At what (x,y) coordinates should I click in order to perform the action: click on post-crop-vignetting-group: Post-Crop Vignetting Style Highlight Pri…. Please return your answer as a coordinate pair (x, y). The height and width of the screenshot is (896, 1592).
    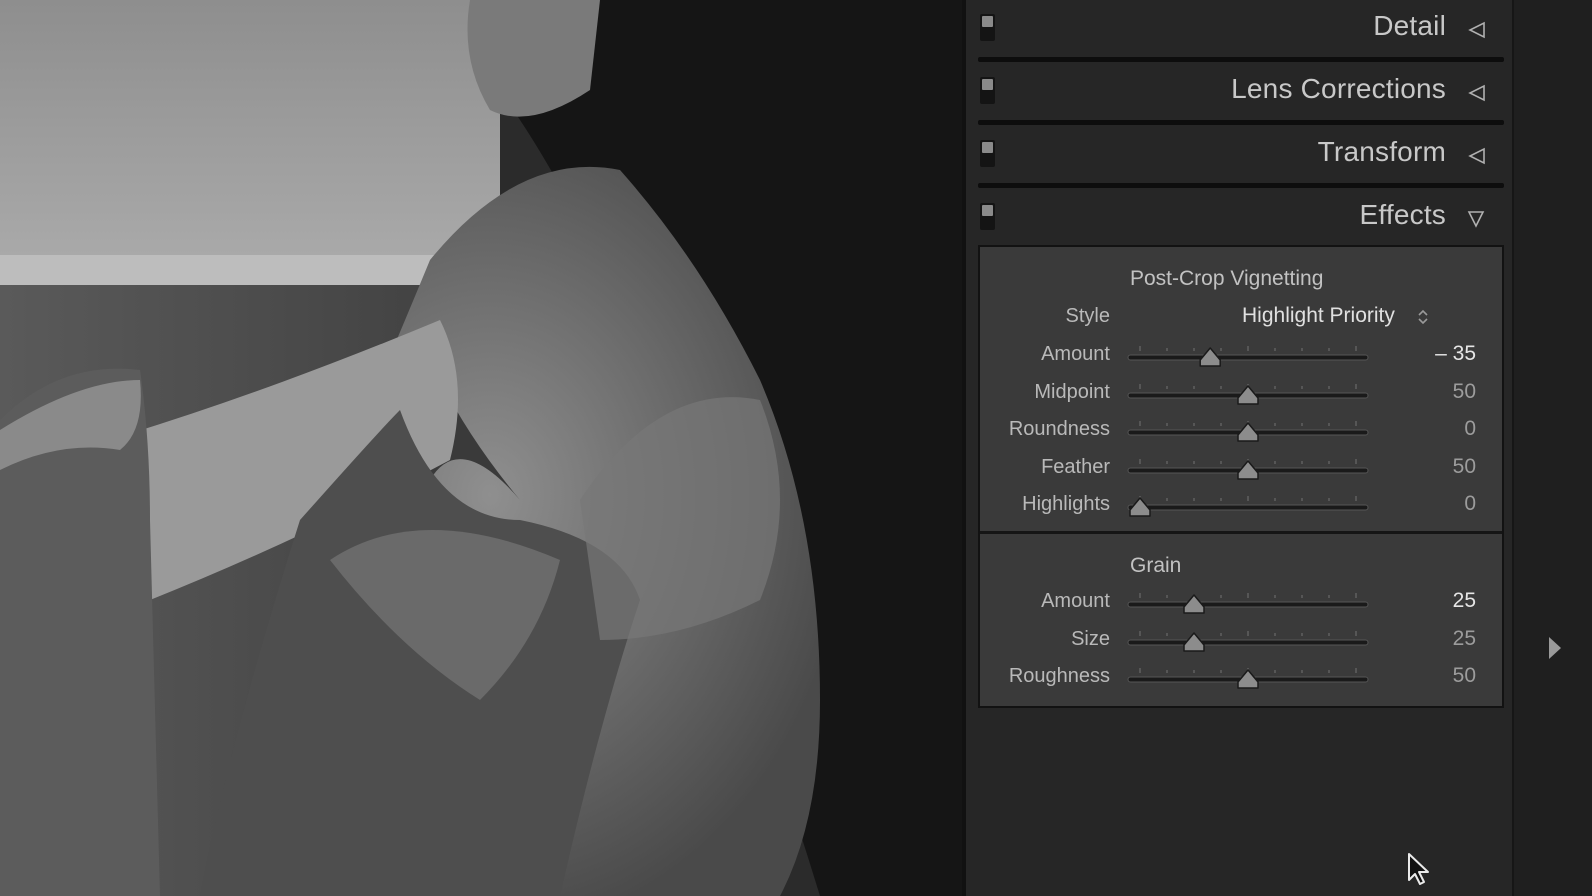
    Looking at the image, I should click on (1241, 389).